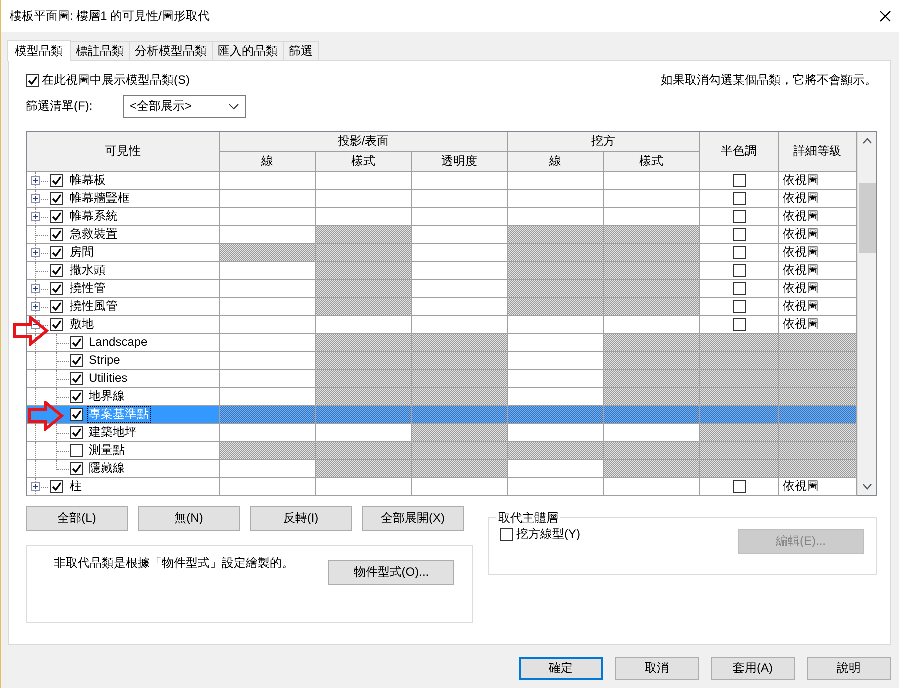  What do you see at coordinates (82, 324) in the screenshot?
I see `category-name: 敷地` at bounding box center [82, 324].